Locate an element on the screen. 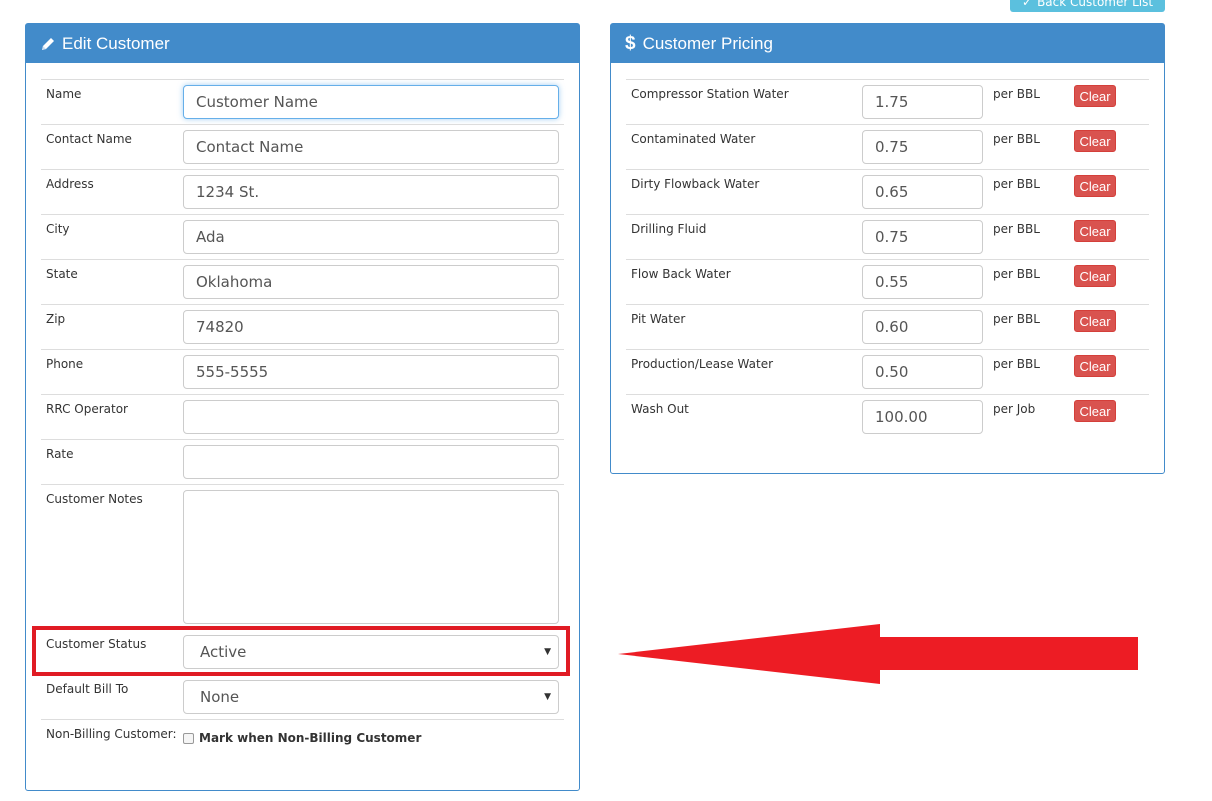  pricing-row: Contaminated Water per BBL Clear is located at coordinates (887, 146).